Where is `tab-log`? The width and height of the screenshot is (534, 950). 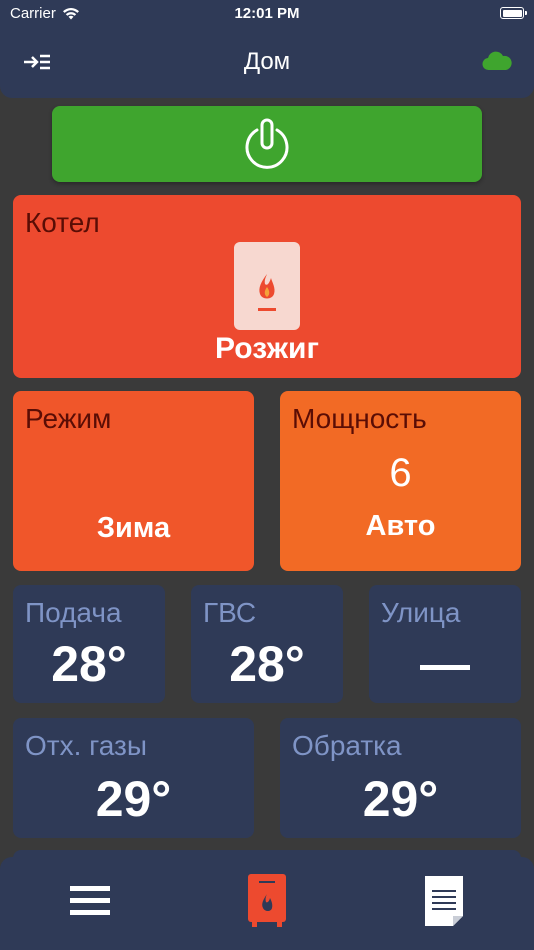
tab-log is located at coordinates (444, 901).